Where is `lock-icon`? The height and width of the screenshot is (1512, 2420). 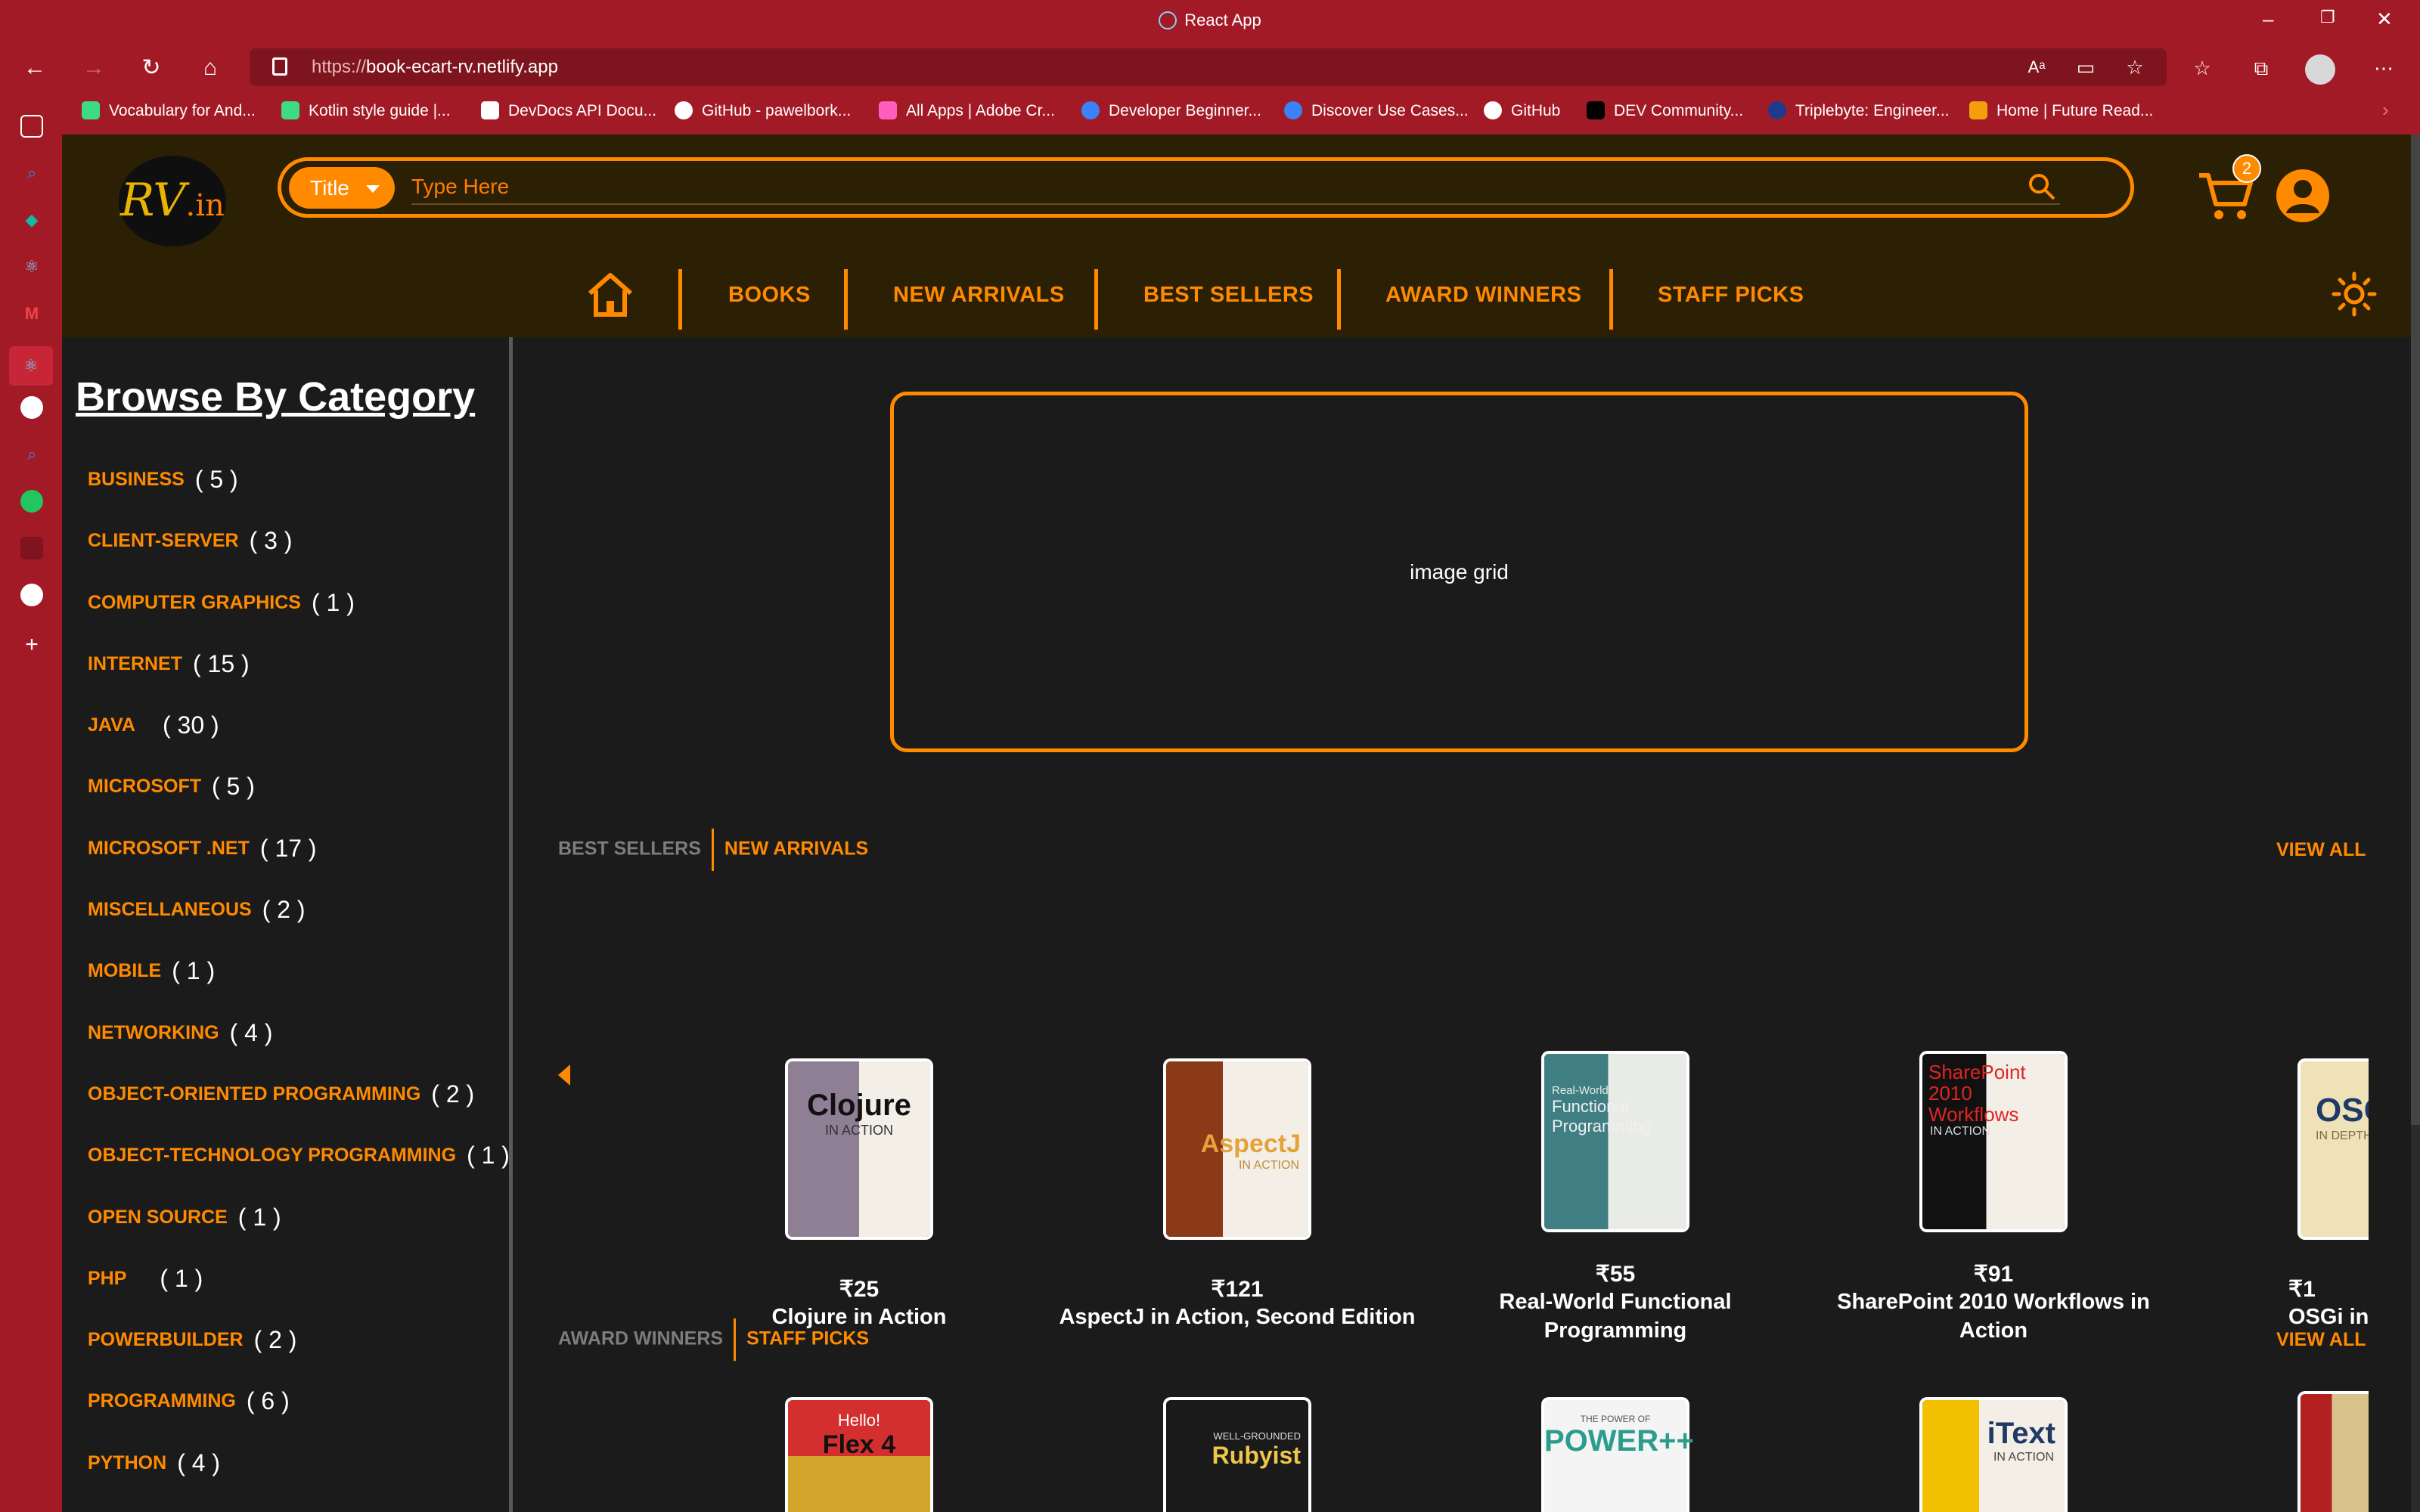 lock-icon is located at coordinates (279, 66).